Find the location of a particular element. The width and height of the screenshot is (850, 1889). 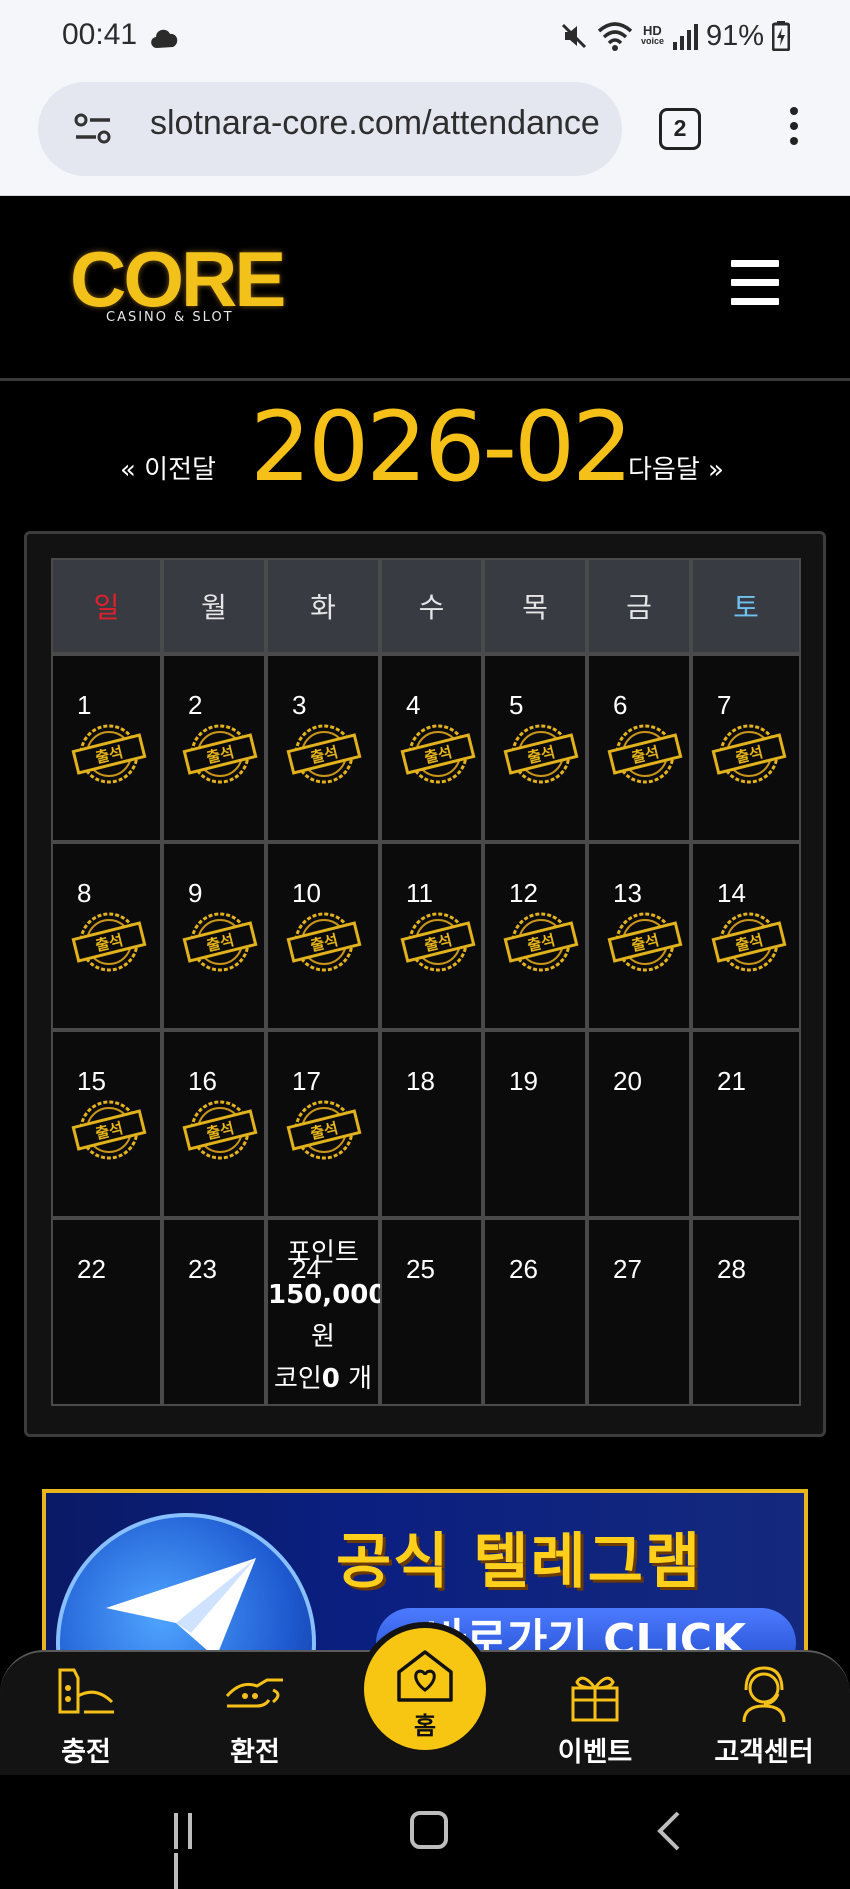

calendar-day-cell: 18 is located at coordinates (431, 1124).